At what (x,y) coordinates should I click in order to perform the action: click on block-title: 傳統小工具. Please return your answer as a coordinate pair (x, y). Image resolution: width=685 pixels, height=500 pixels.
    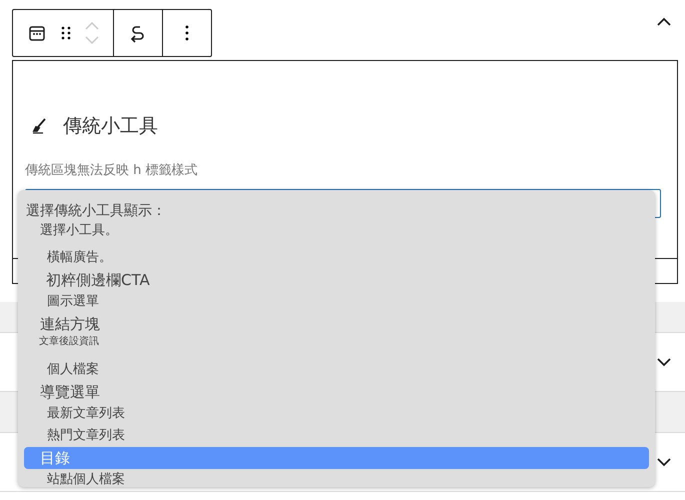
    Looking at the image, I should click on (110, 126).